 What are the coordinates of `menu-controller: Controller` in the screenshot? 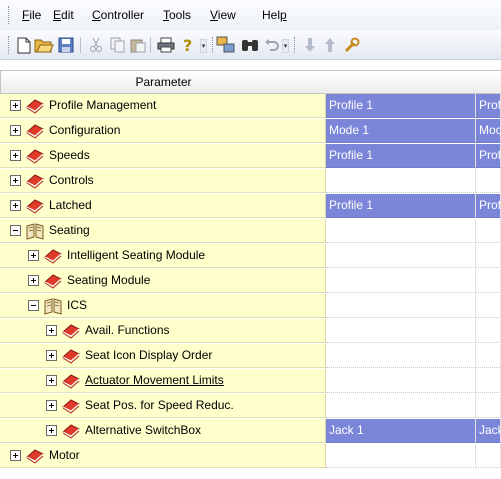 It's located at (118, 15).